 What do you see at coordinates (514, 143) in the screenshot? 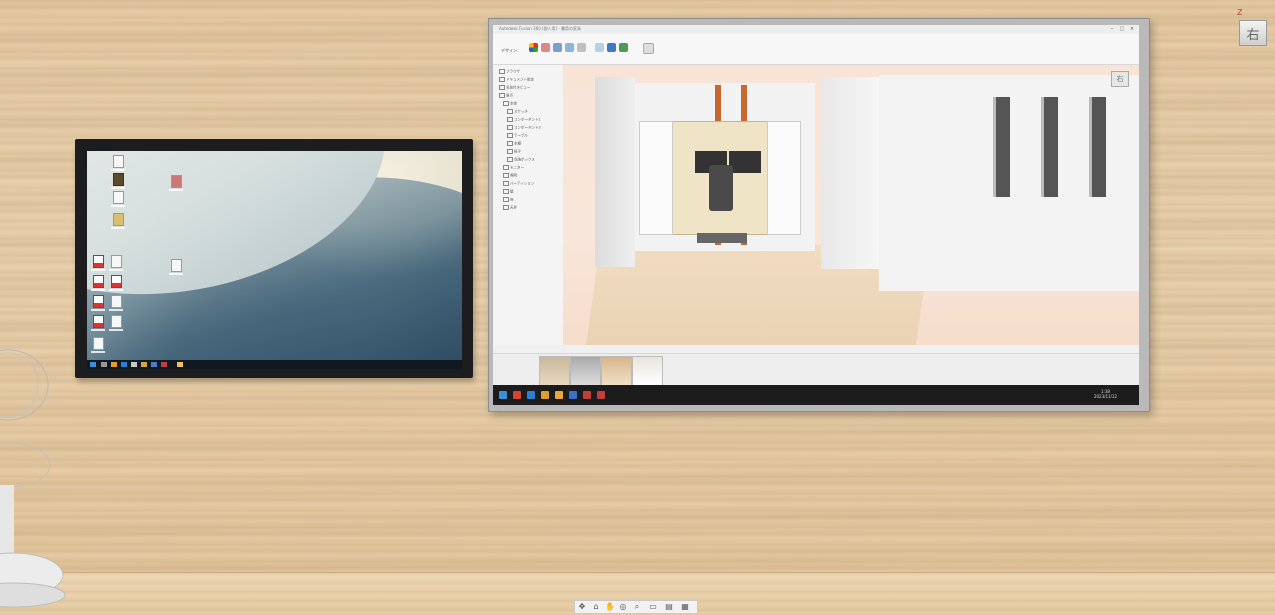
I see `tree-item: 本棚` at bounding box center [514, 143].